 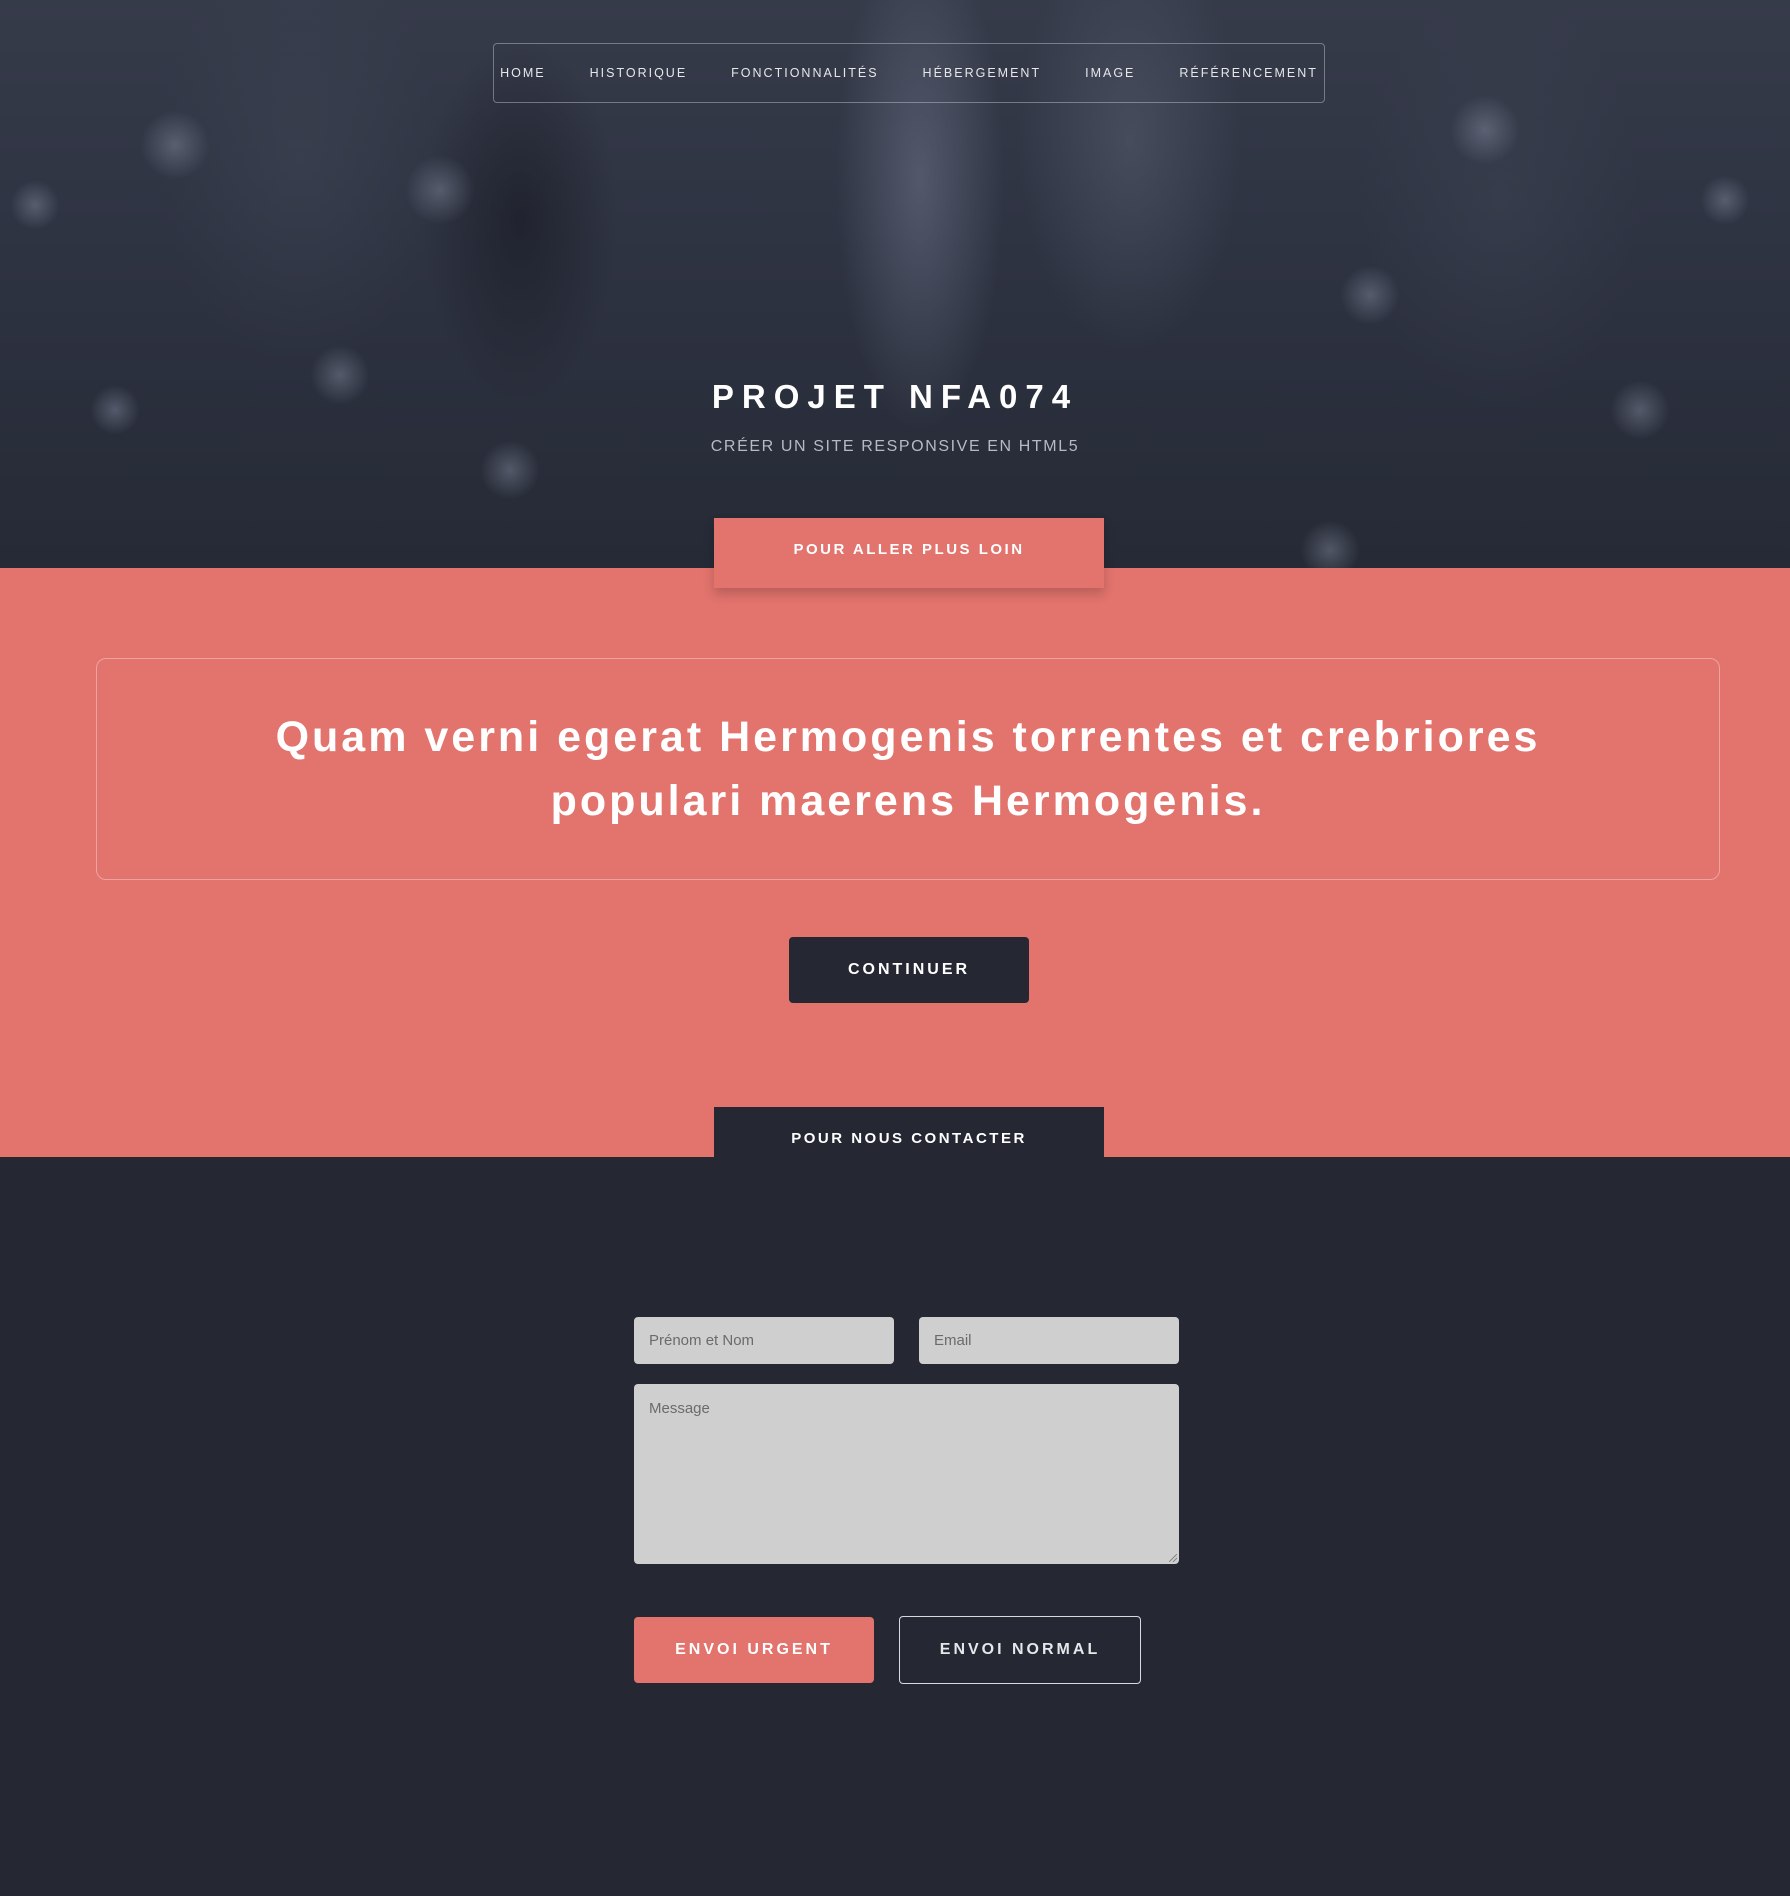 I want to click on message-field: Message, so click(x=906, y=1474).